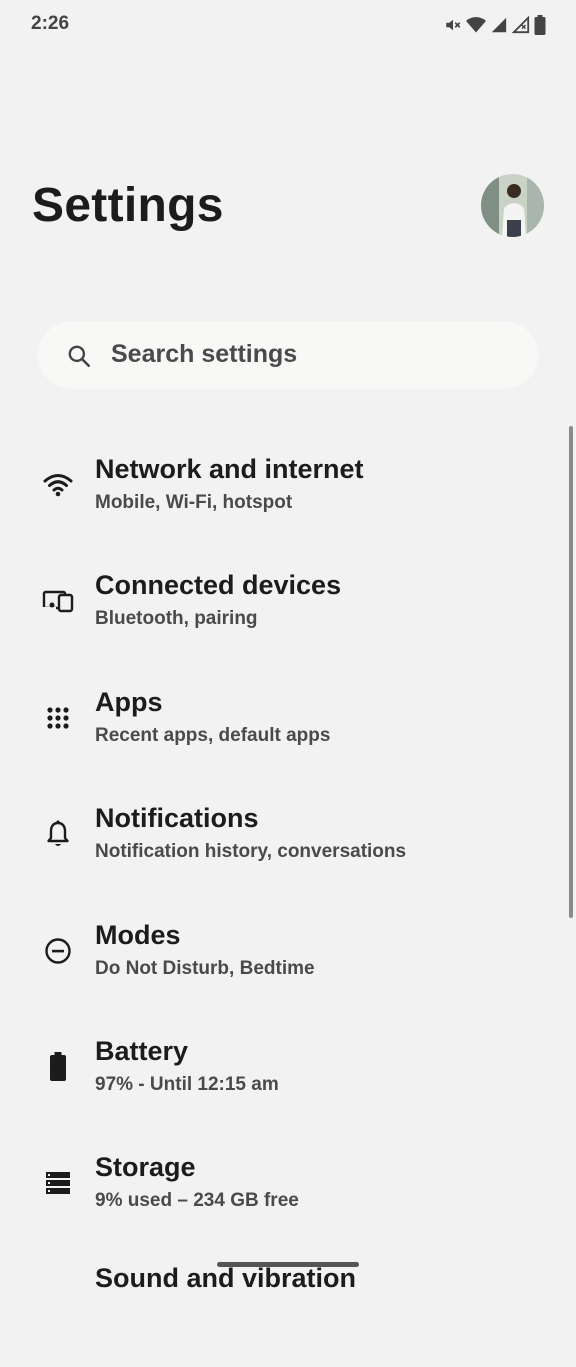  I want to click on signal-icon, so click(499, 25).